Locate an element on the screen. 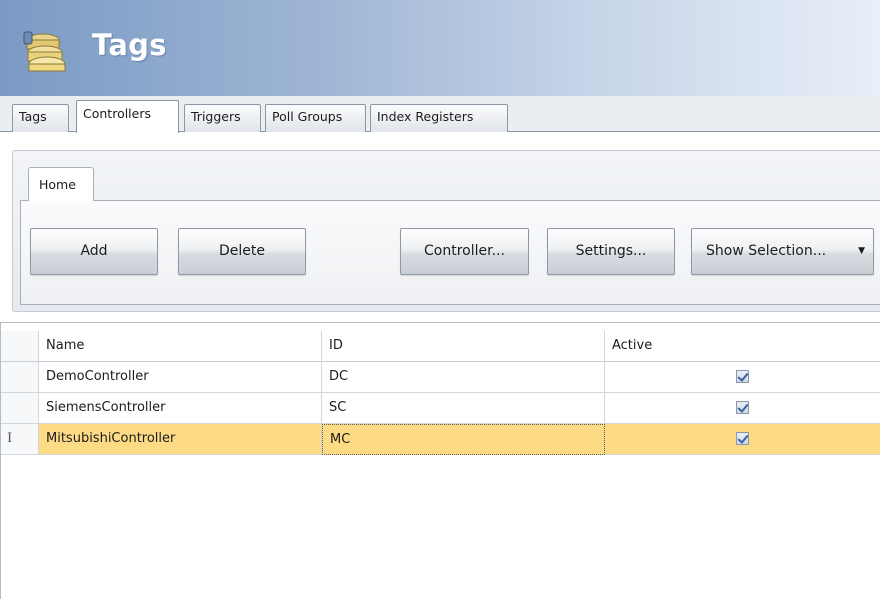 Image resolution: width=880 pixels, height=599 pixels. row-selector-edit-indicator: I is located at coordinates (20, 439).